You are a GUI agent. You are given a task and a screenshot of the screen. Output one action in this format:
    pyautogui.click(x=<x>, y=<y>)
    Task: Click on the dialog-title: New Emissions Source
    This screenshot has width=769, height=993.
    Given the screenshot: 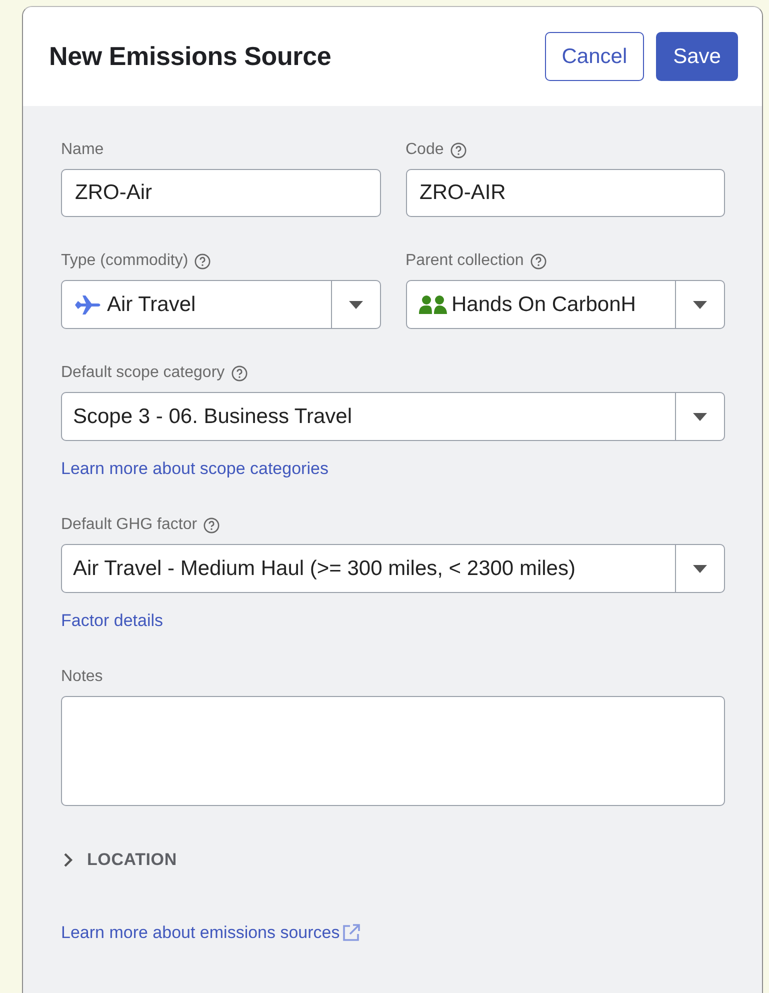 What is the action you would take?
    pyautogui.click(x=190, y=56)
    